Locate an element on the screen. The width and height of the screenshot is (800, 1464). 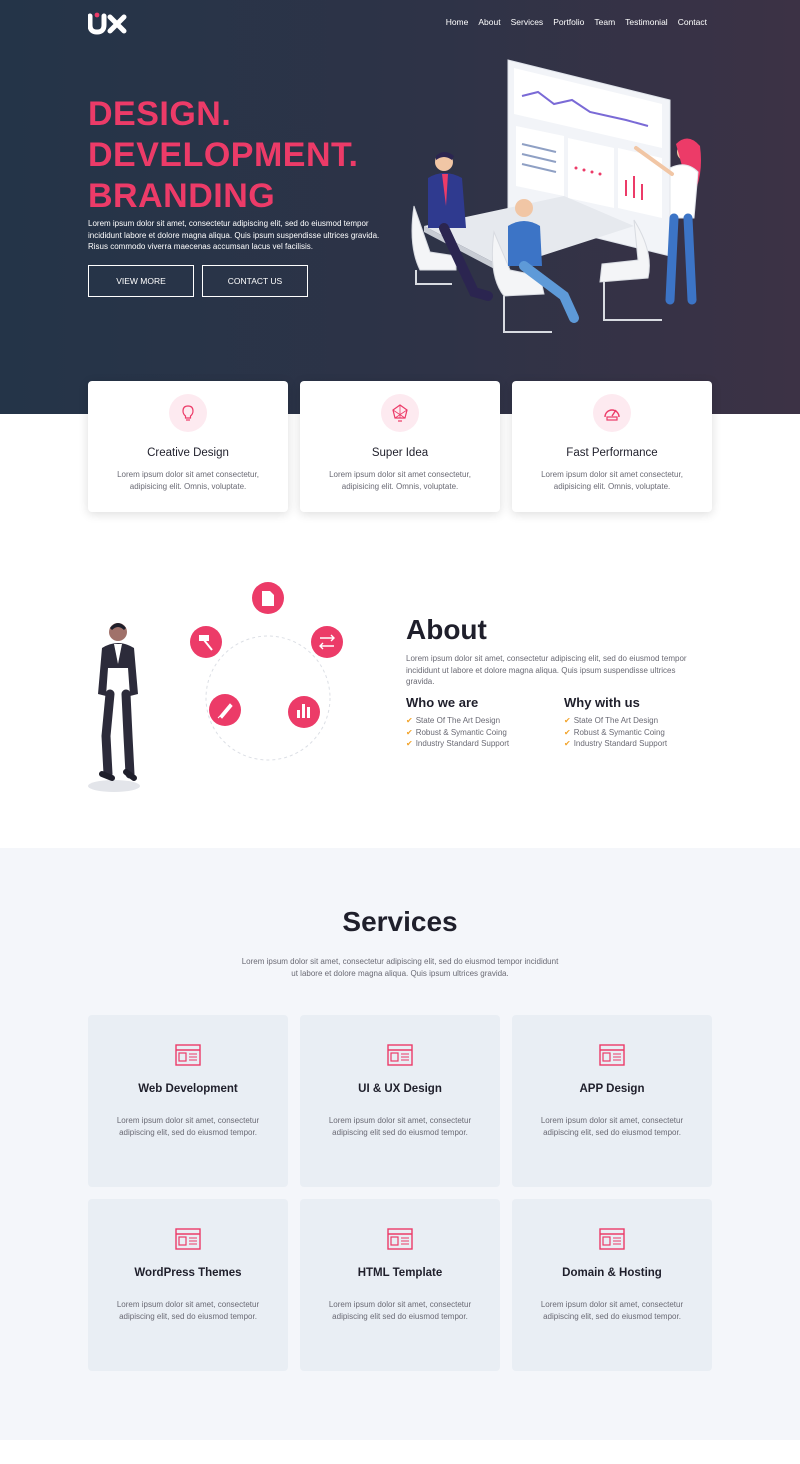
contact-us-button: CONTACT US is located at coordinates (255, 281).